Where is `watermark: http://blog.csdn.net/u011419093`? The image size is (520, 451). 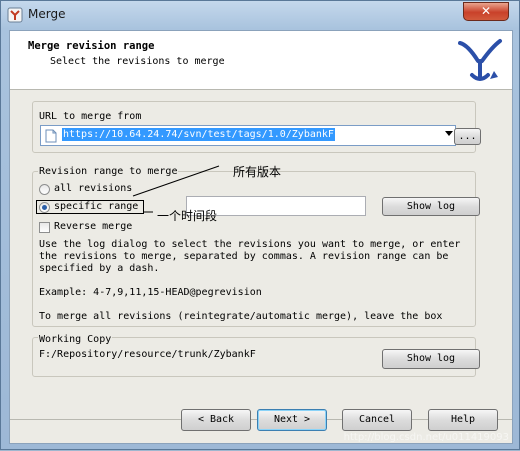
watermark: http://blog.csdn.net/u011419093 is located at coordinates (426, 437).